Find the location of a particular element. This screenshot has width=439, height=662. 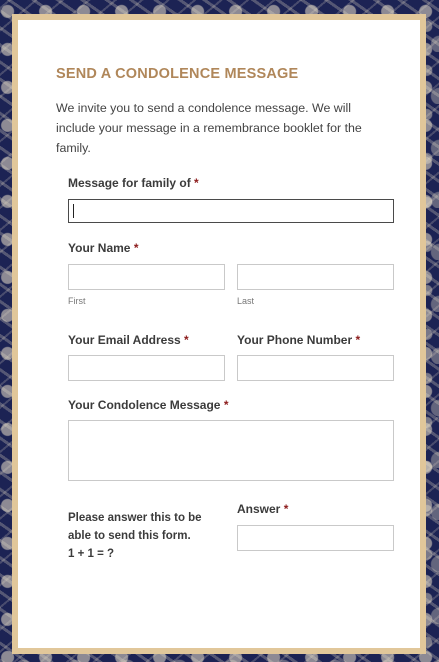

family-label-text: Message for family of is located at coordinates (129, 183).